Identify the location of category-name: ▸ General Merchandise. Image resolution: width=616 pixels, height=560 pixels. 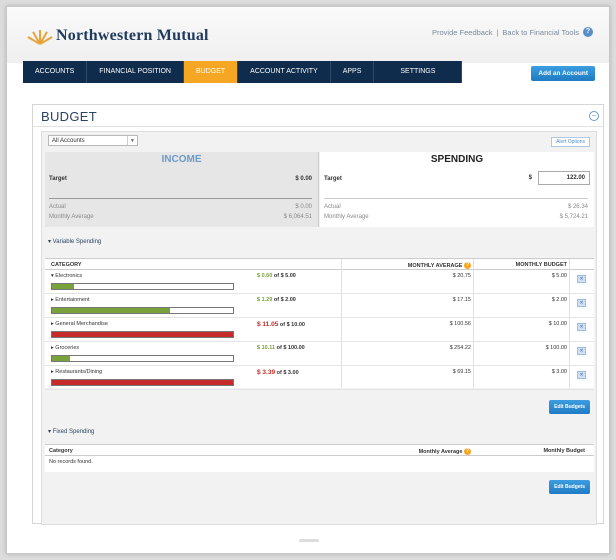
(79, 324).